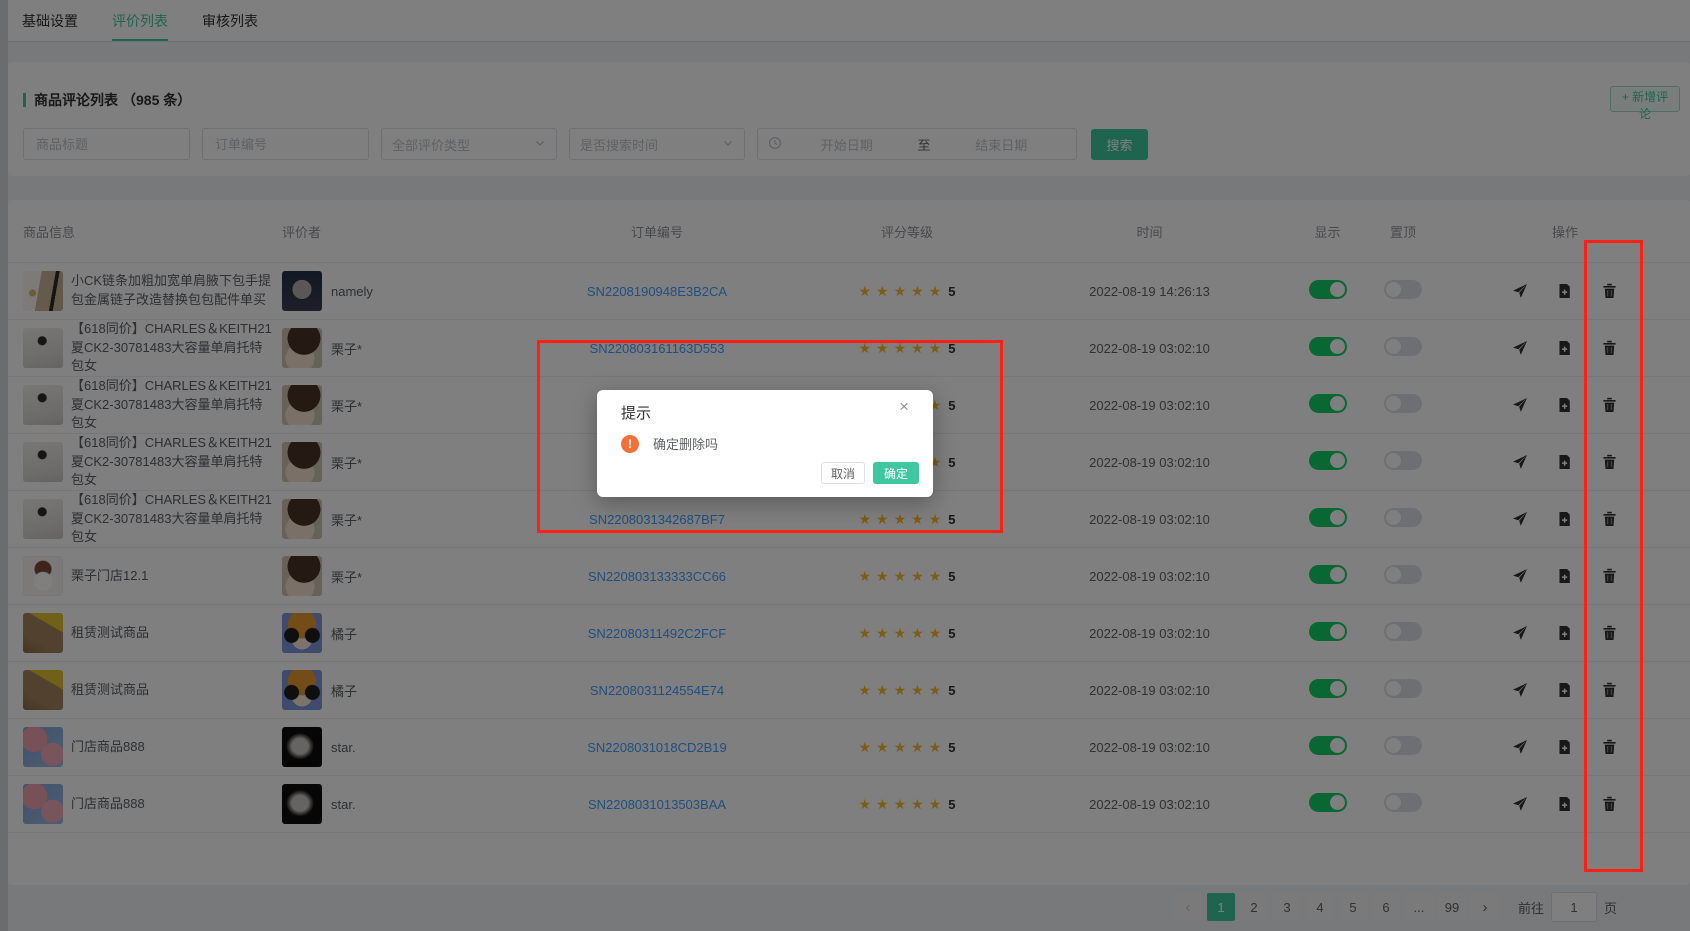 This screenshot has height=931, width=1690. What do you see at coordinates (686, 444) in the screenshot?
I see `dialog-message: 确定删除吗` at bounding box center [686, 444].